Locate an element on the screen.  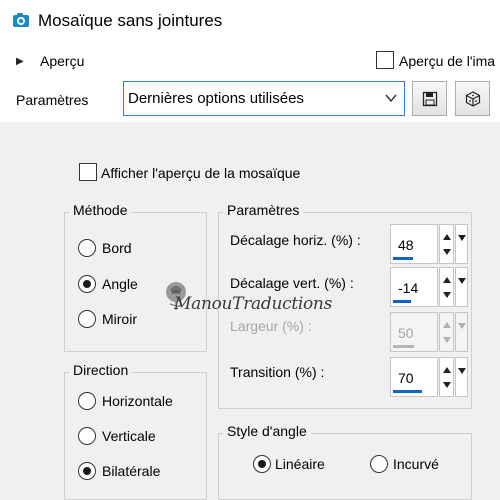
corner-lineaire-radio is located at coordinates (262, 464).